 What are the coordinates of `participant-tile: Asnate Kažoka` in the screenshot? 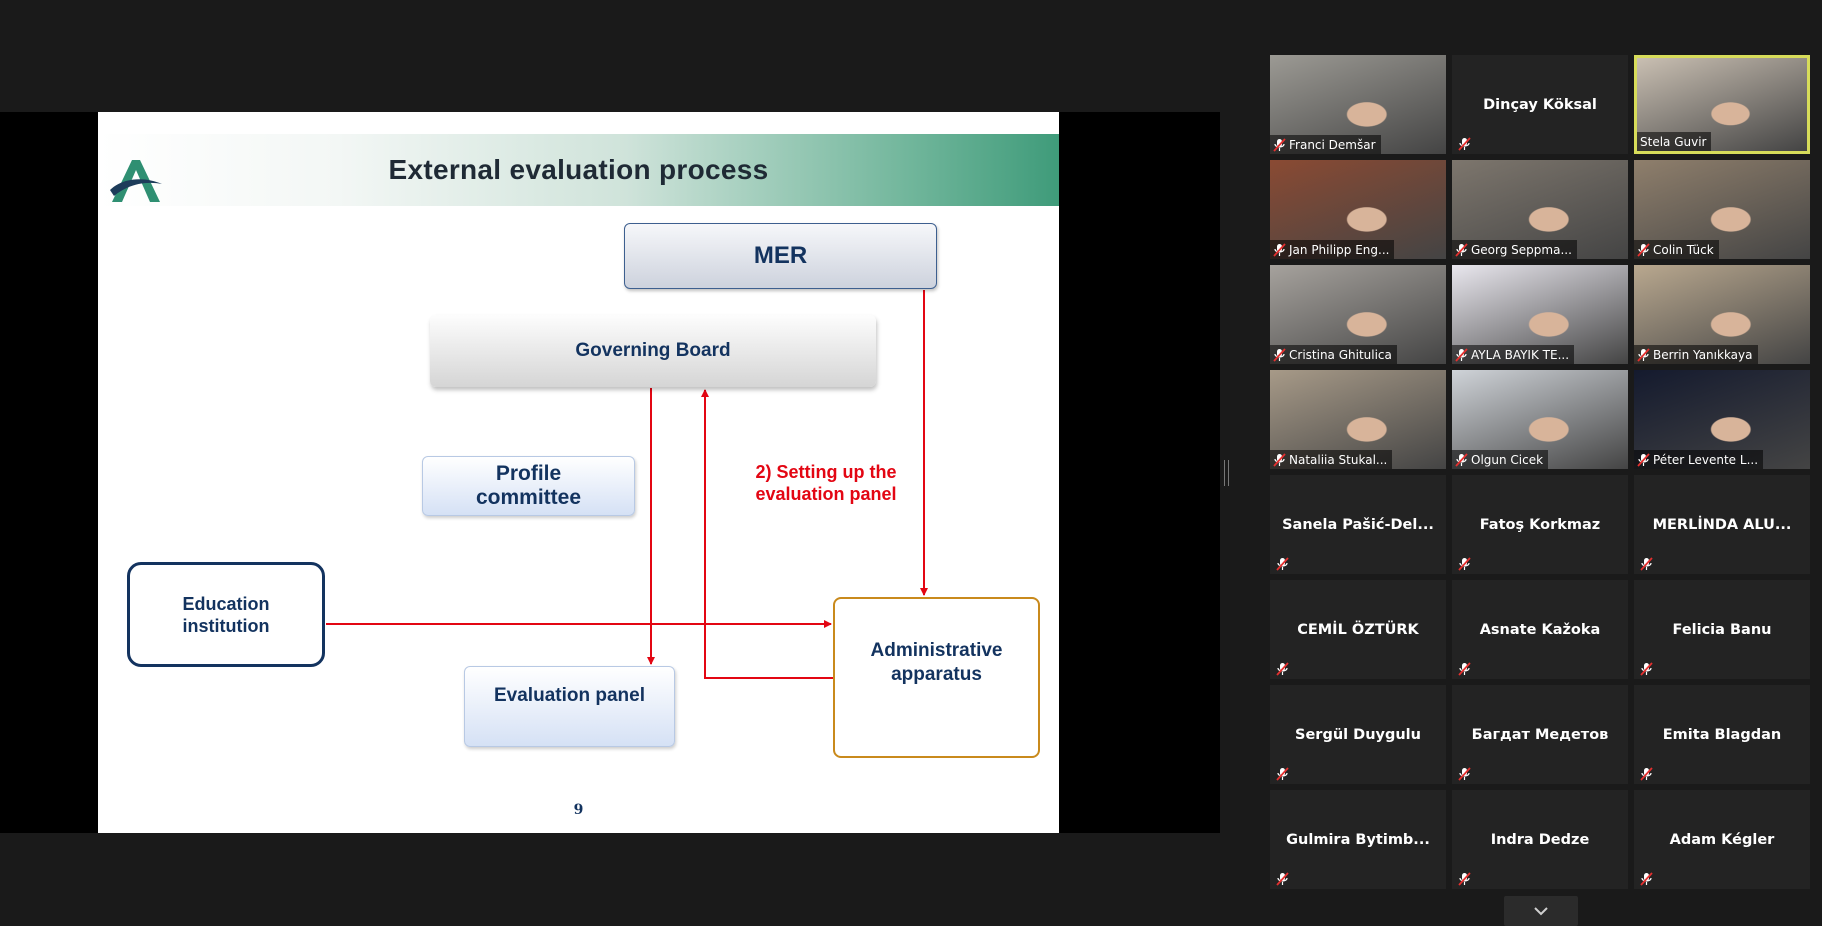 It's located at (1540, 629).